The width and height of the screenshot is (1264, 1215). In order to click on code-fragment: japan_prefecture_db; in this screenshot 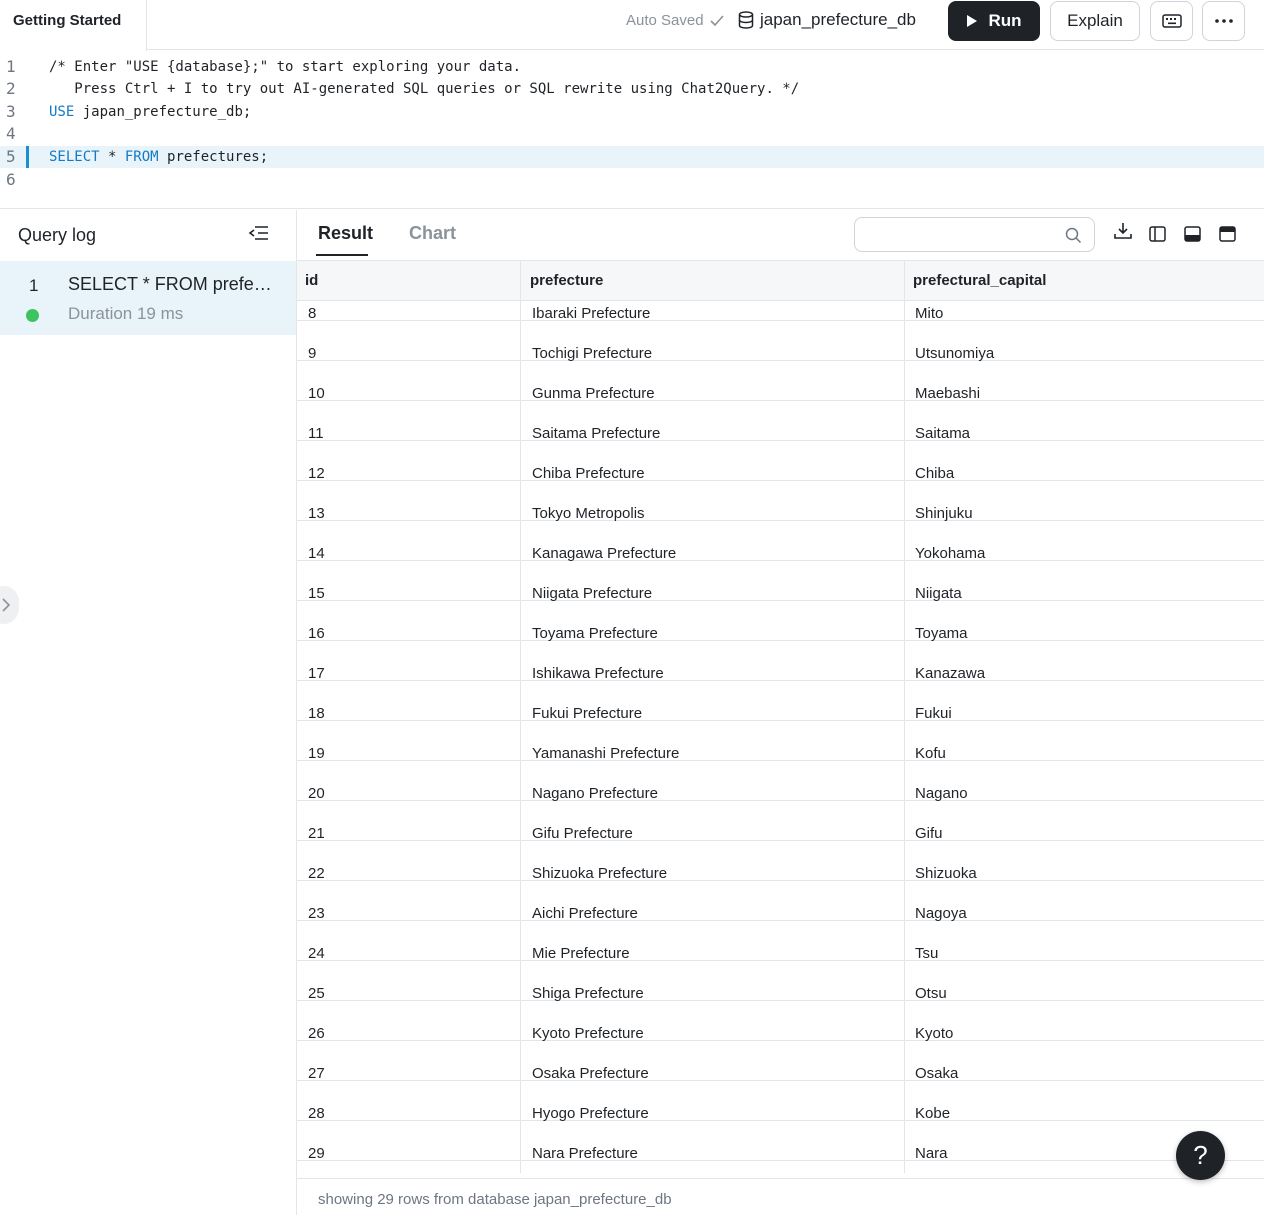, I will do `click(163, 112)`.